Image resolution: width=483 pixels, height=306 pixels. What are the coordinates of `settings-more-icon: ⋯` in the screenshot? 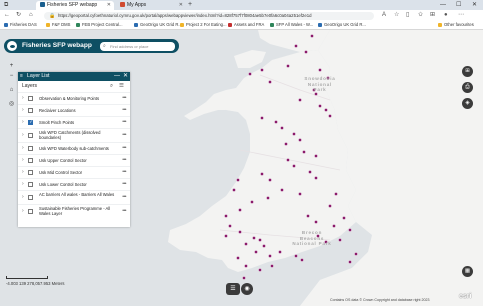 It's located at (461, 15).